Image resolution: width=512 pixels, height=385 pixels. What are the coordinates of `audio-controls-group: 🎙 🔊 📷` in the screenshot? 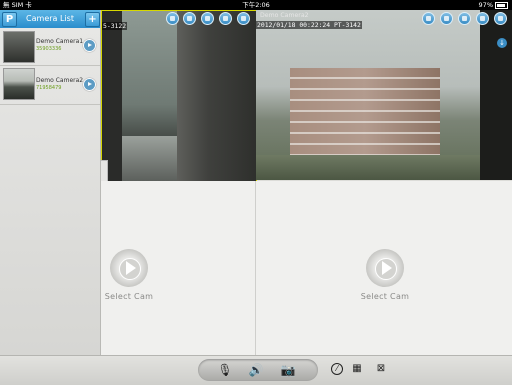 It's located at (258, 370).